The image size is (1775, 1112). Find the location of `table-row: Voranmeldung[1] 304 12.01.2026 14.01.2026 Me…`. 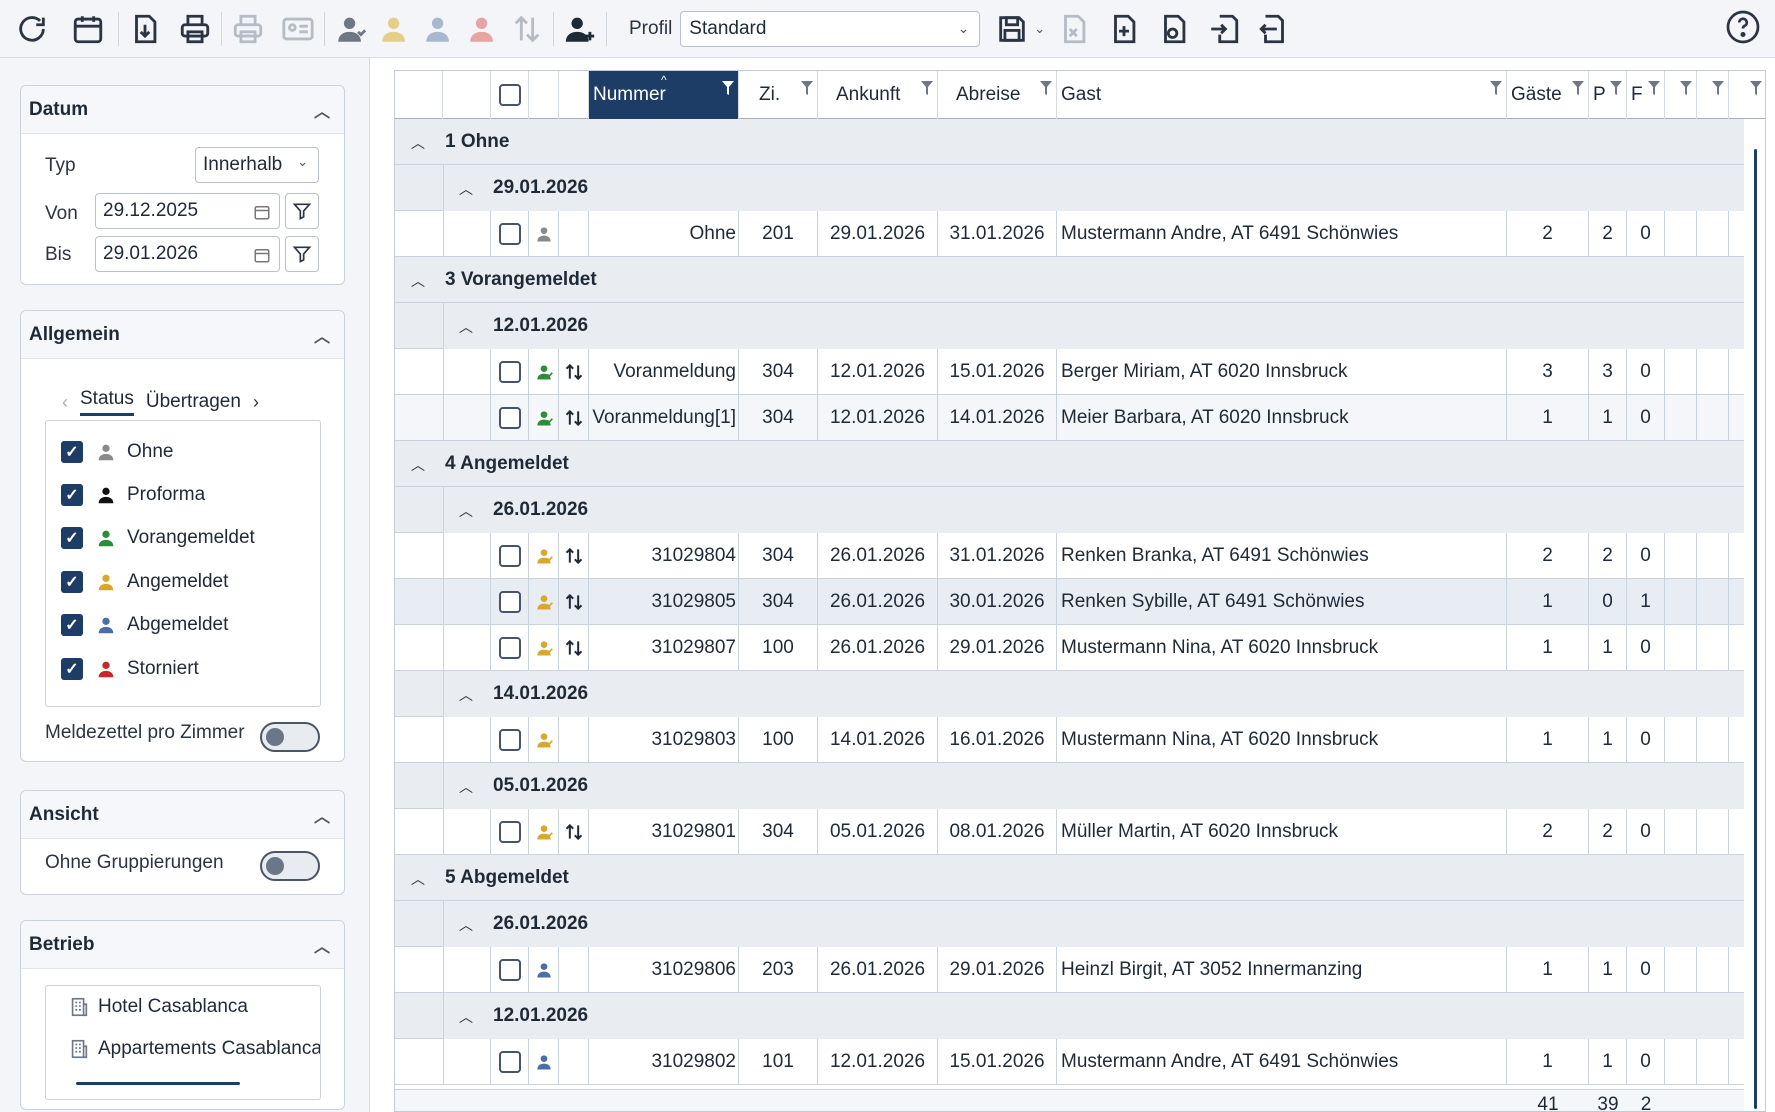

table-row: Voranmeldung[1] 304 12.01.2026 14.01.2026 Me… is located at coordinates (1069, 418).